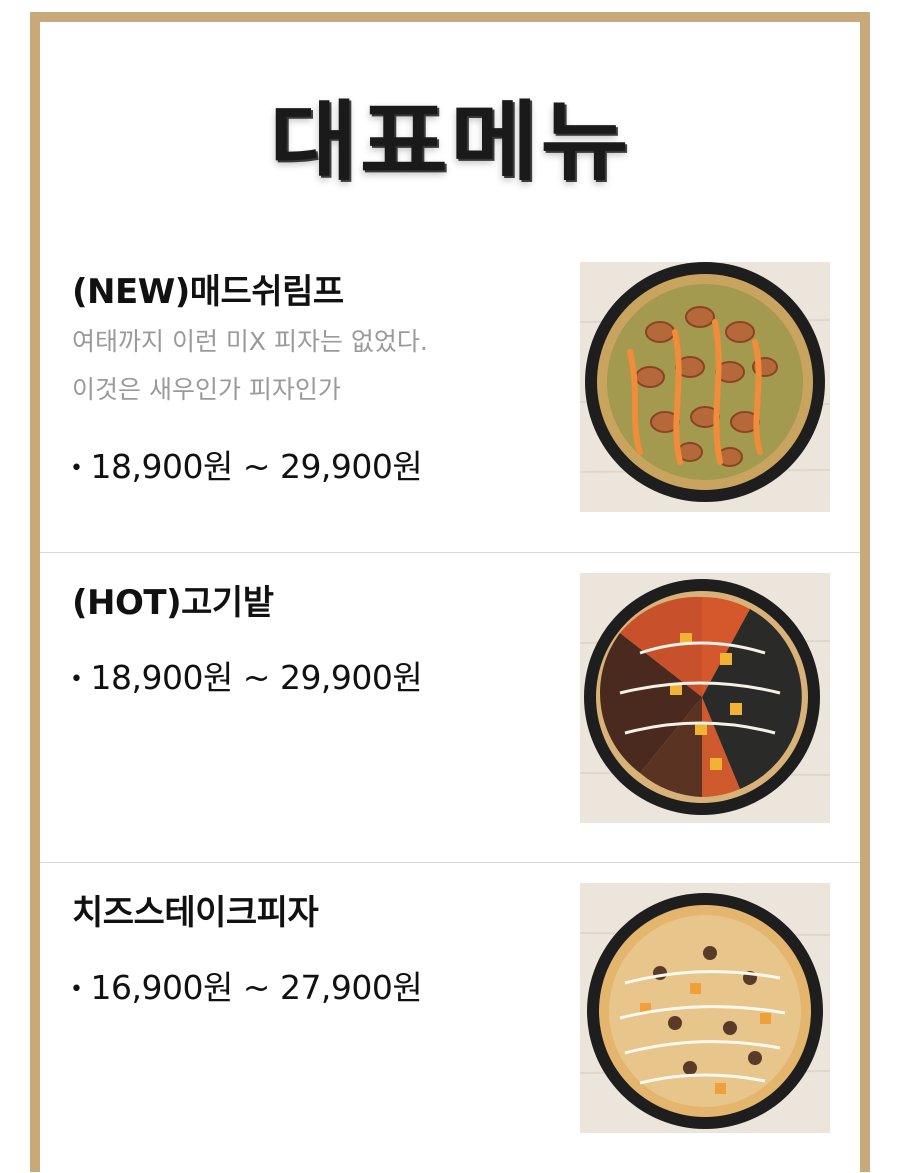  I want to click on cheese-steak-pizza-photo, so click(705, 1008).